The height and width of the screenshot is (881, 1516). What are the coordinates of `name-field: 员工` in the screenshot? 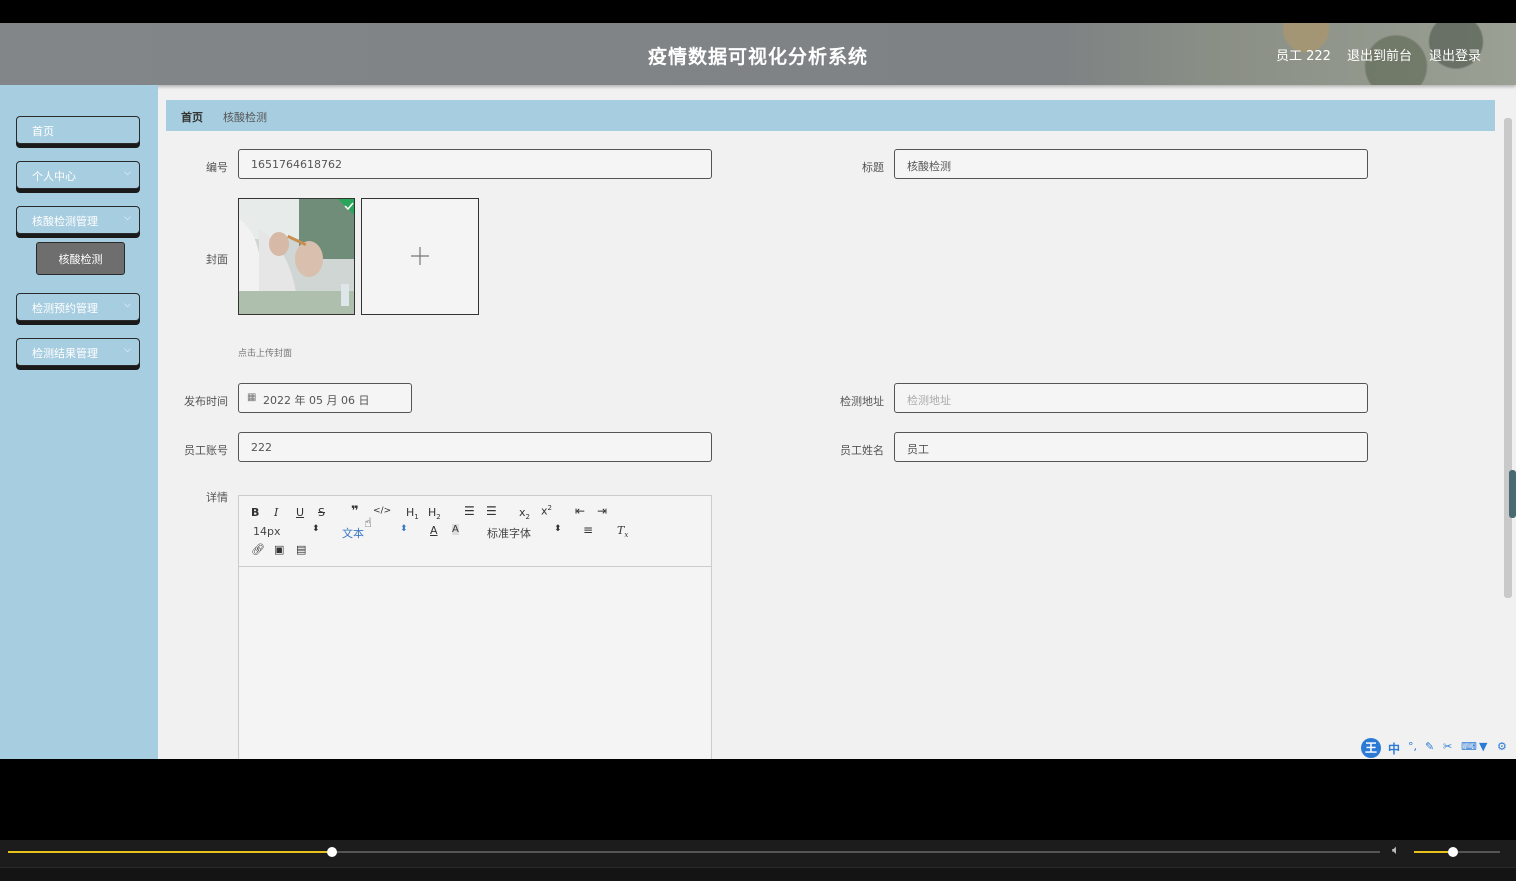 It's located at (1131, 447).